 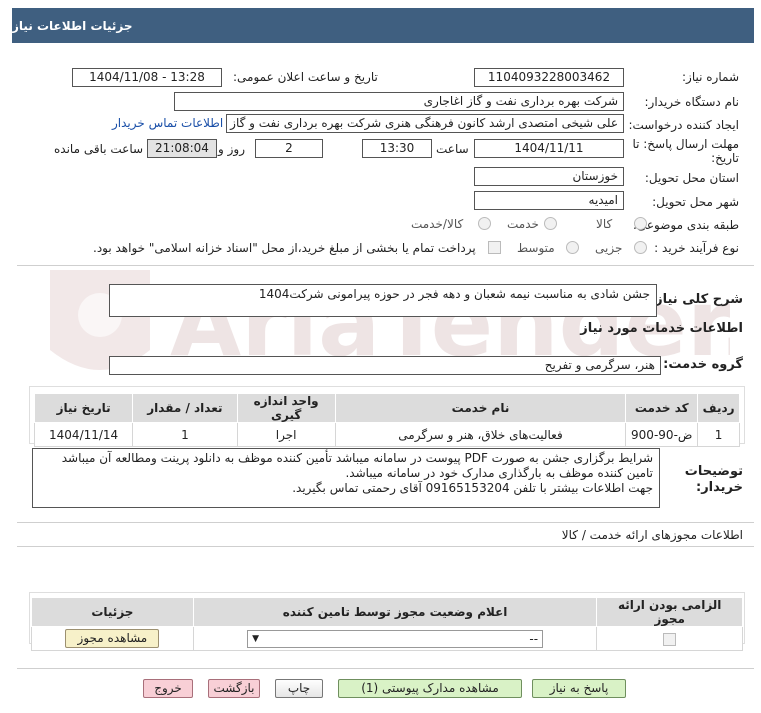 I want to click on days-label: روز و, so click(x=231, y=149).